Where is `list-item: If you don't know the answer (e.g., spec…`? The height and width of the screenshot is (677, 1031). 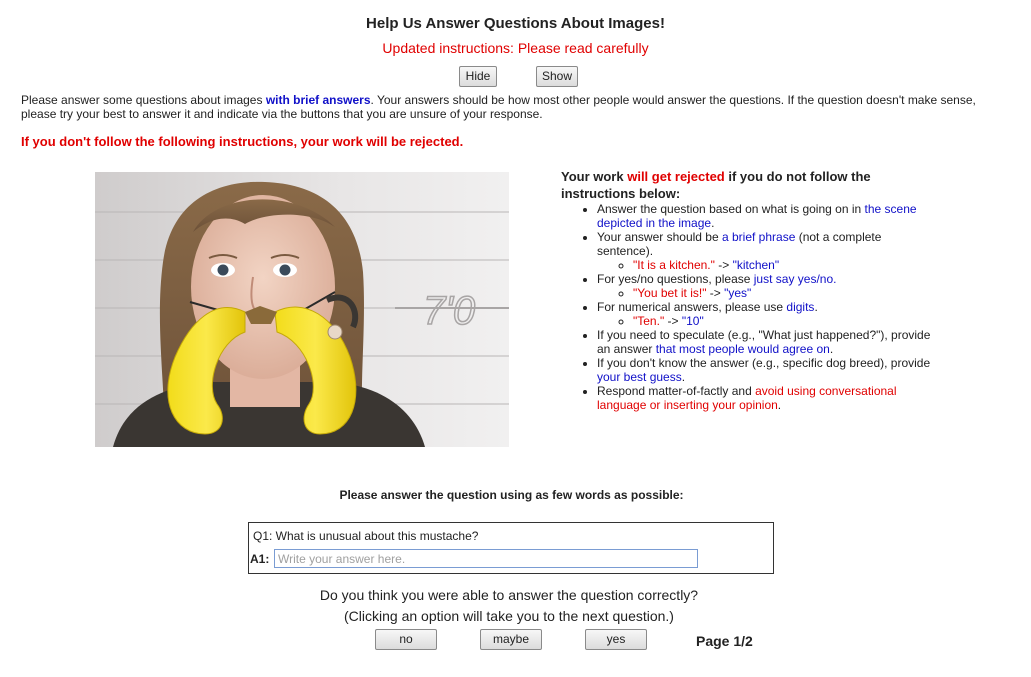
list-item: If you don't know the answer (e.g., spec… is located at coordinates (764, 370).